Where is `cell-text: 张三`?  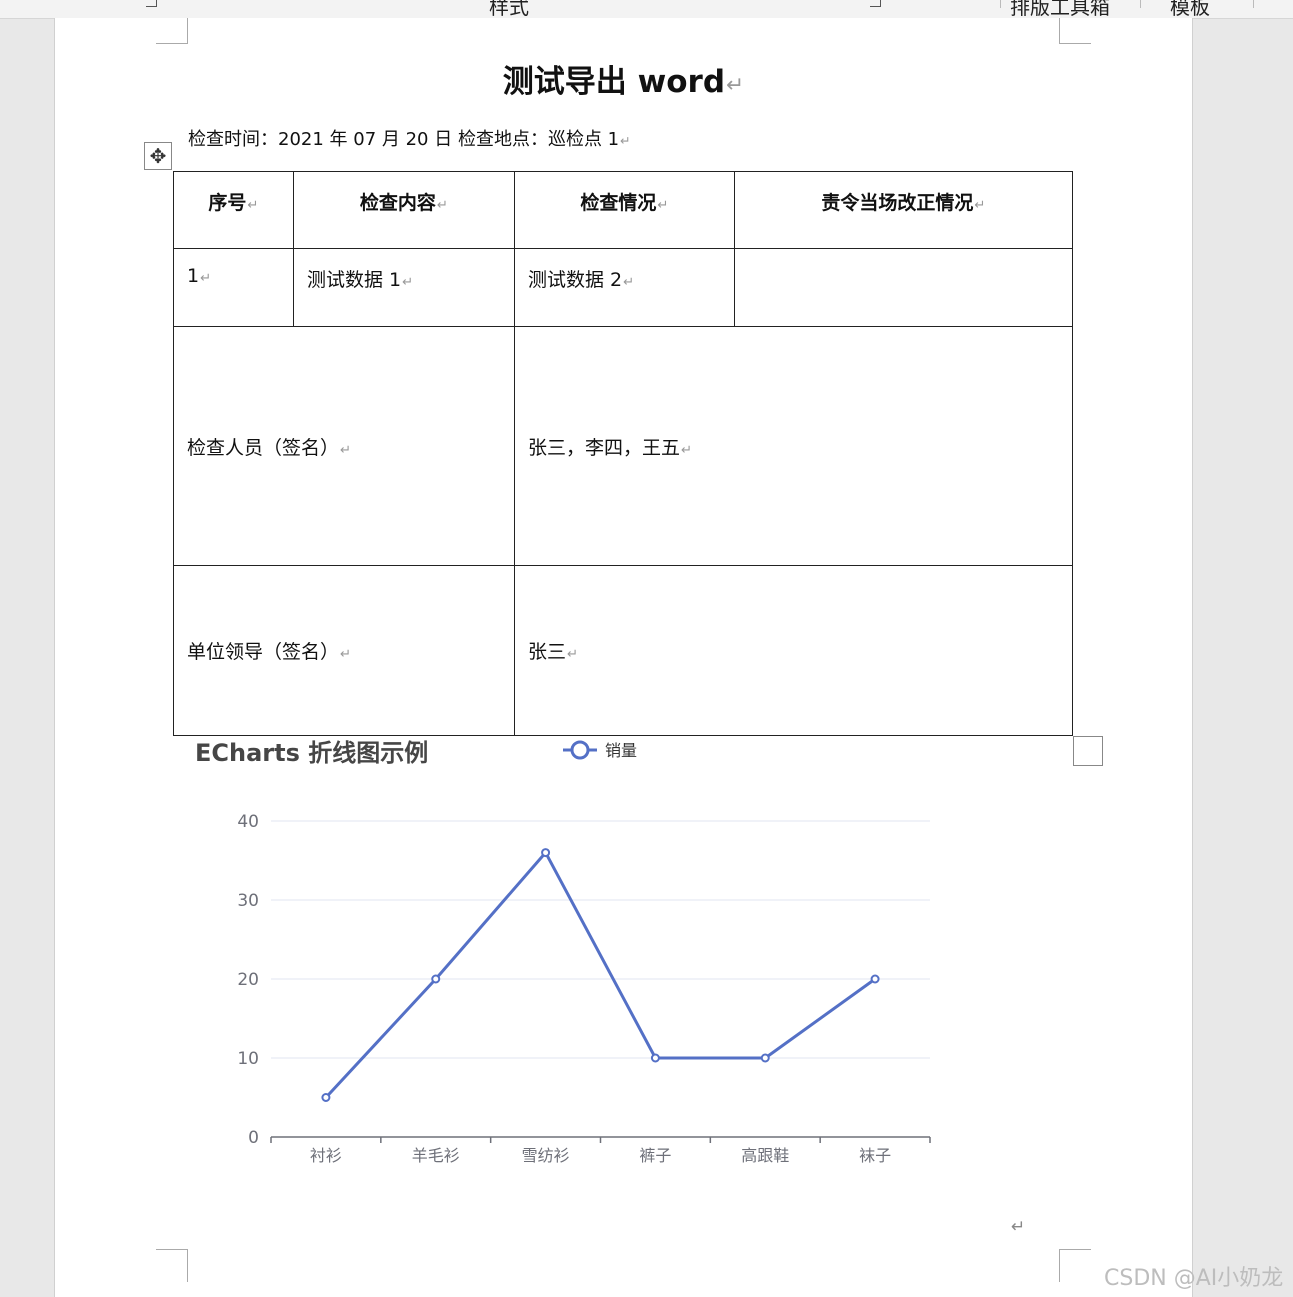 cell-text: 张三 is located at coordinates (547, 652).